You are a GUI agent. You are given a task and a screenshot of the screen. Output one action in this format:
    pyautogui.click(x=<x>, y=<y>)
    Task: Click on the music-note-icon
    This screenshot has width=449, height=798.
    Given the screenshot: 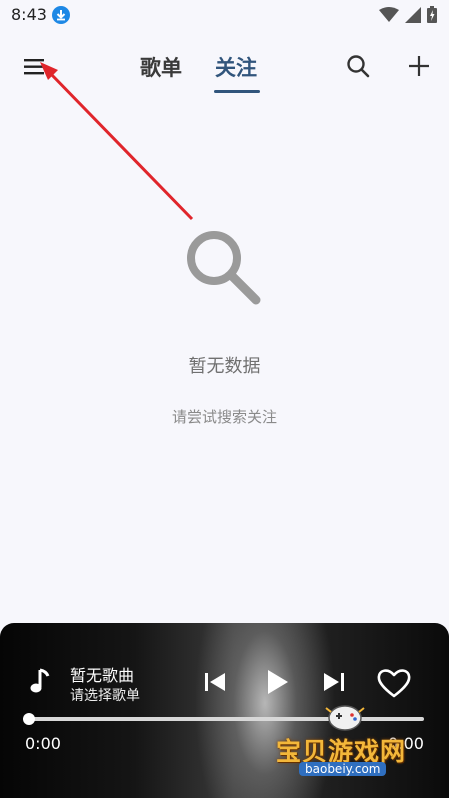 What is the action you would take?
    pyautogui.click(x=40, y=680)
    